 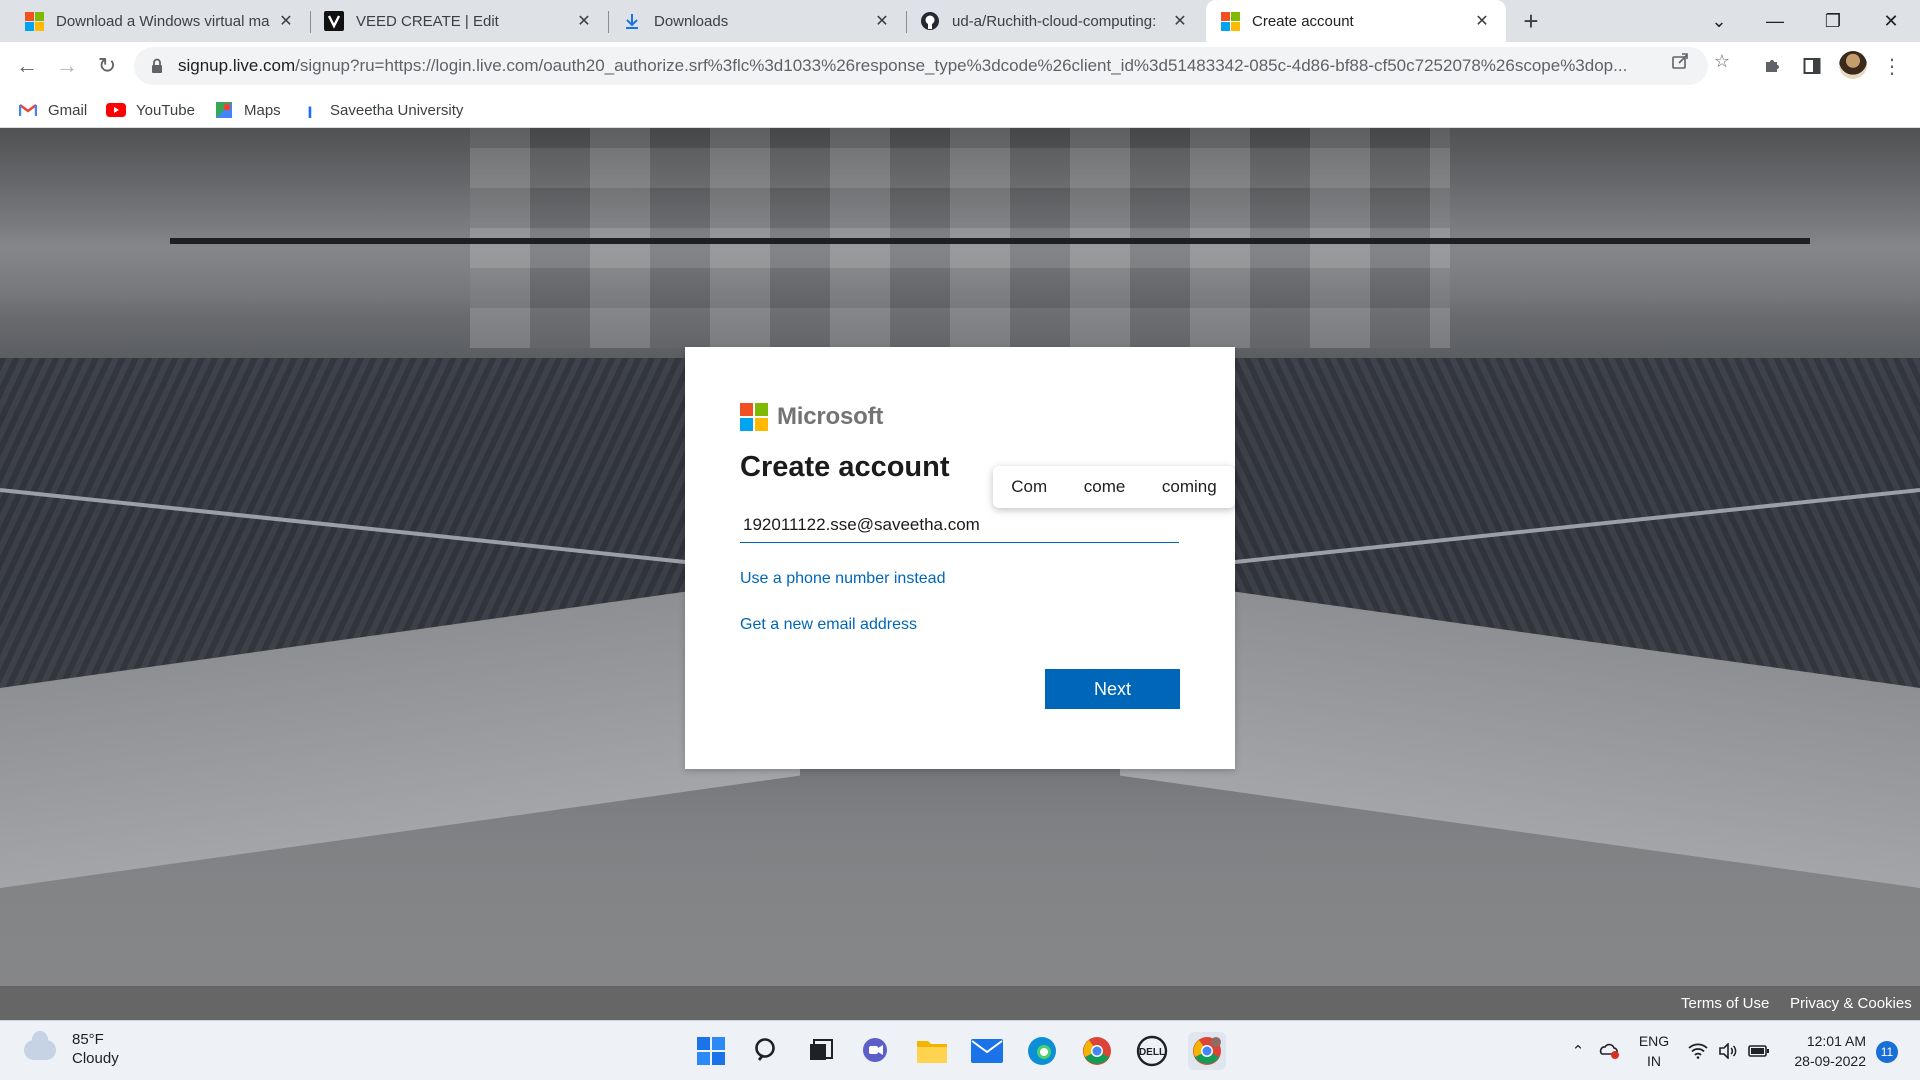 I want to click on tab-title: ud-a/Ruchith-cloud-computing:, so click(x=1054, y=21).